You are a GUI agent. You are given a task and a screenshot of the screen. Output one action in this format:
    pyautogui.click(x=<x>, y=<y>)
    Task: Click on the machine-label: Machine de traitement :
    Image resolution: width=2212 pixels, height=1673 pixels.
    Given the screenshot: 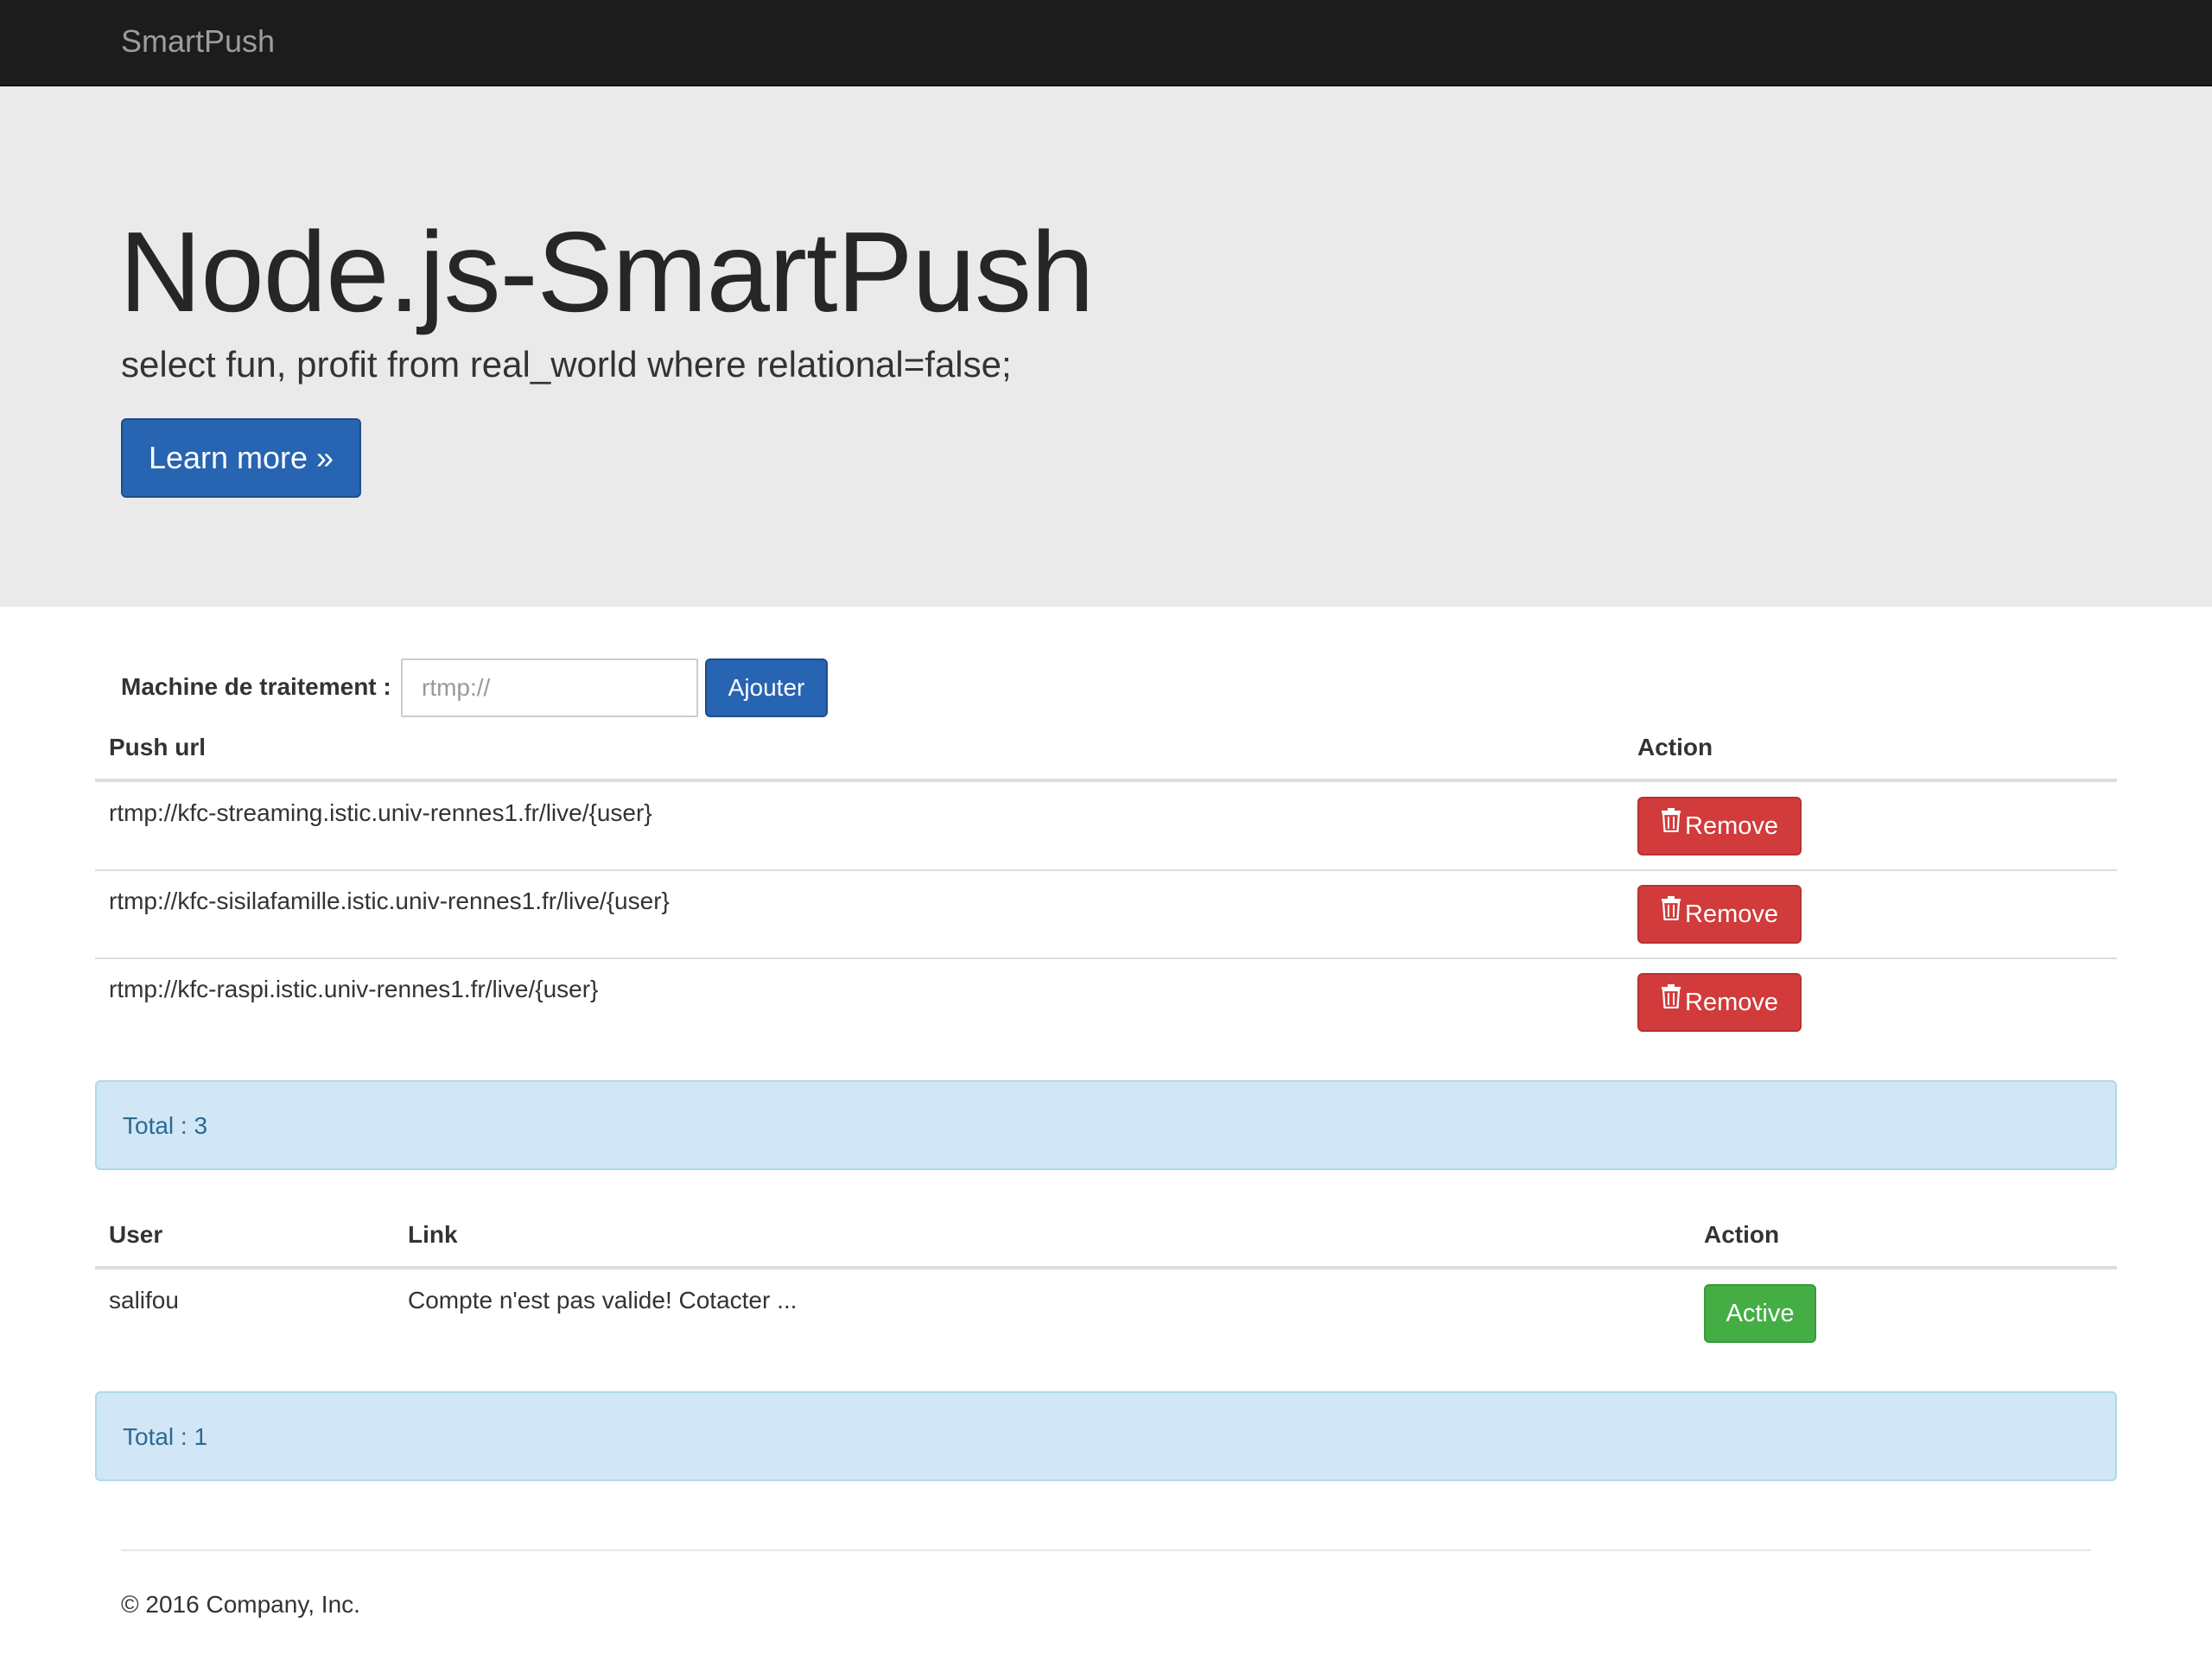 What is the action you would take?
    pyautogui.click(x=256, y=686)
    